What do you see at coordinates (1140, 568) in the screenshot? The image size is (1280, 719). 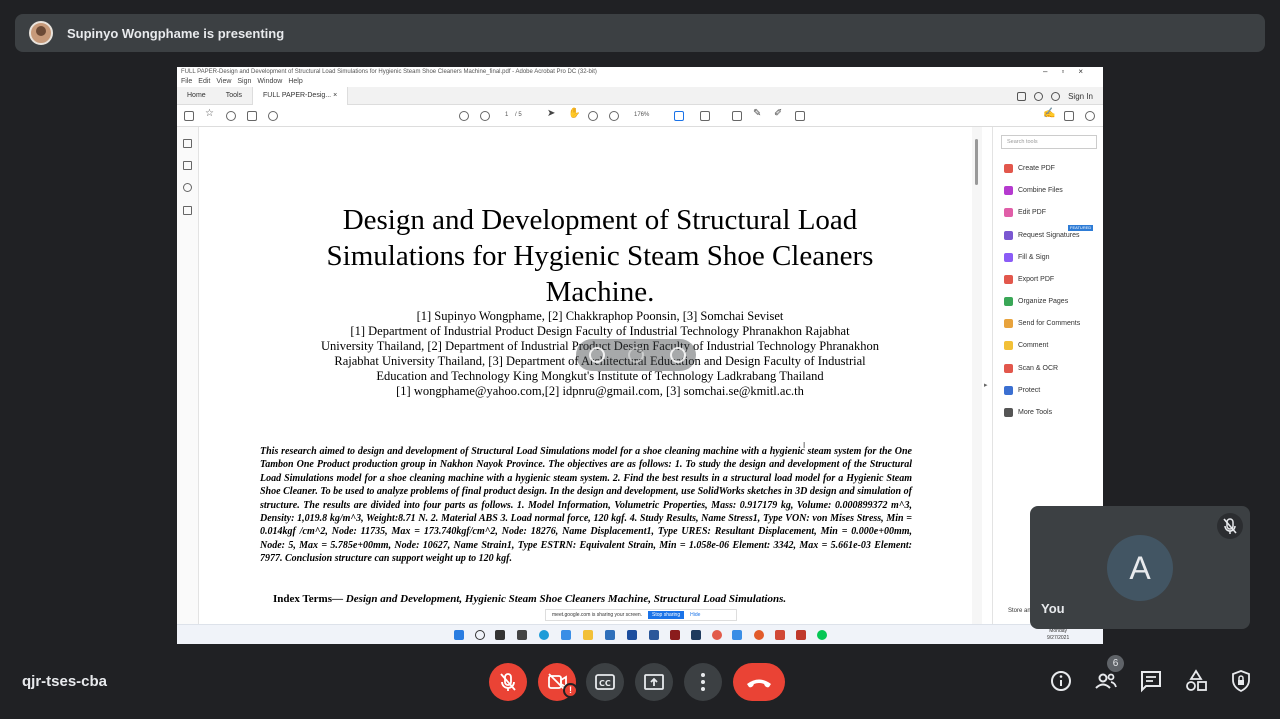 I see `self-avatar: A` at bounding box center [1140, 568].